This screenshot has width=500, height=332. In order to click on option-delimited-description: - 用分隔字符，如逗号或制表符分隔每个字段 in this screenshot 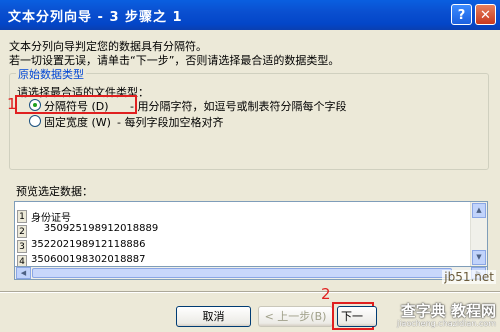, I will do `click(238, 106)`.